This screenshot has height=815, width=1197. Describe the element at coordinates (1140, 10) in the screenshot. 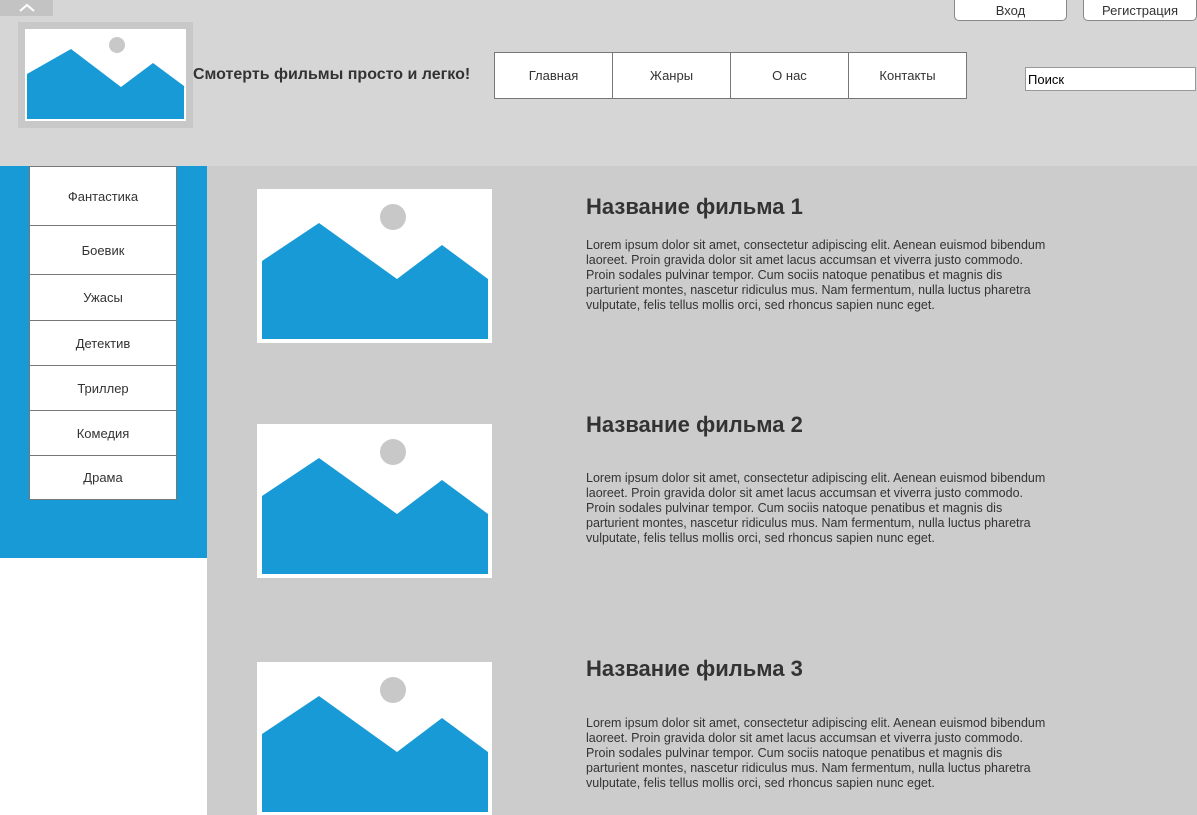

I see `register-button: Регистрация` at that location.